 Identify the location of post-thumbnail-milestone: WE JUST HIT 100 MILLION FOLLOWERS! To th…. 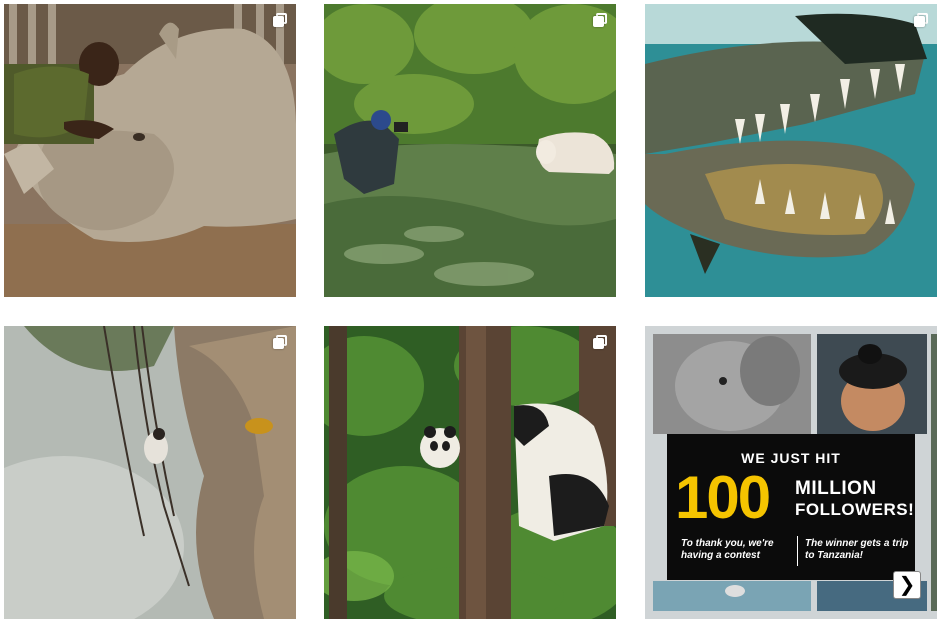
(791, 472).